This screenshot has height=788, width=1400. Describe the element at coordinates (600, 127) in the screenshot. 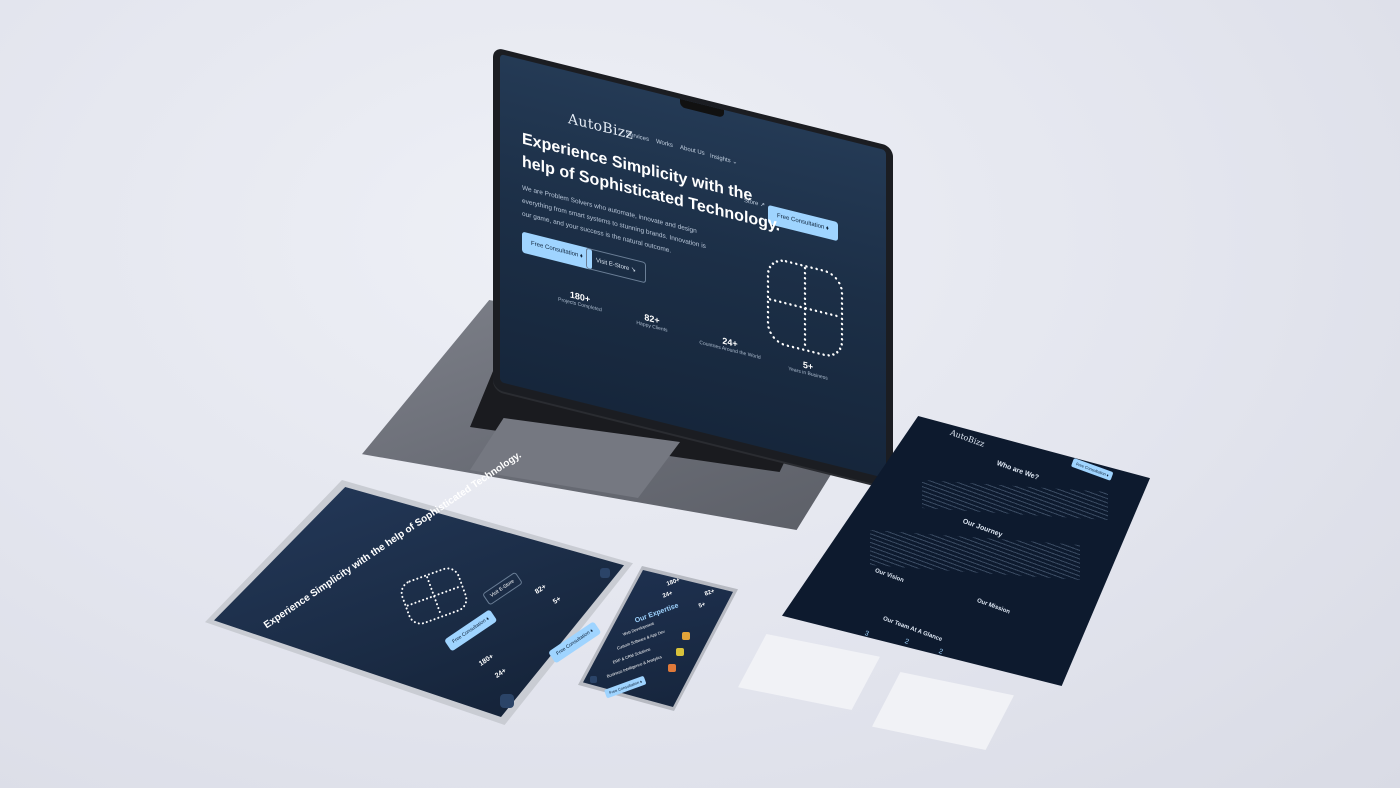

I see `brand-logo: AutoBizz` at that location.